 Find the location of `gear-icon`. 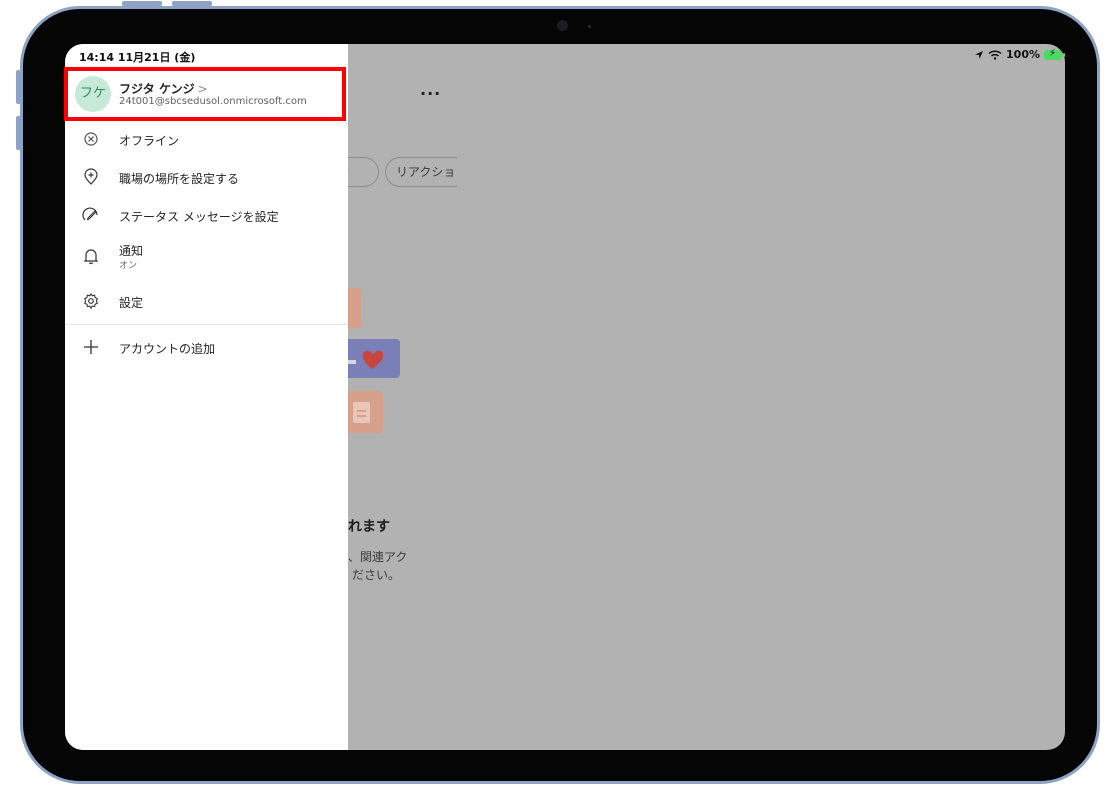

gear-icon is located at coordinates (91, 301).